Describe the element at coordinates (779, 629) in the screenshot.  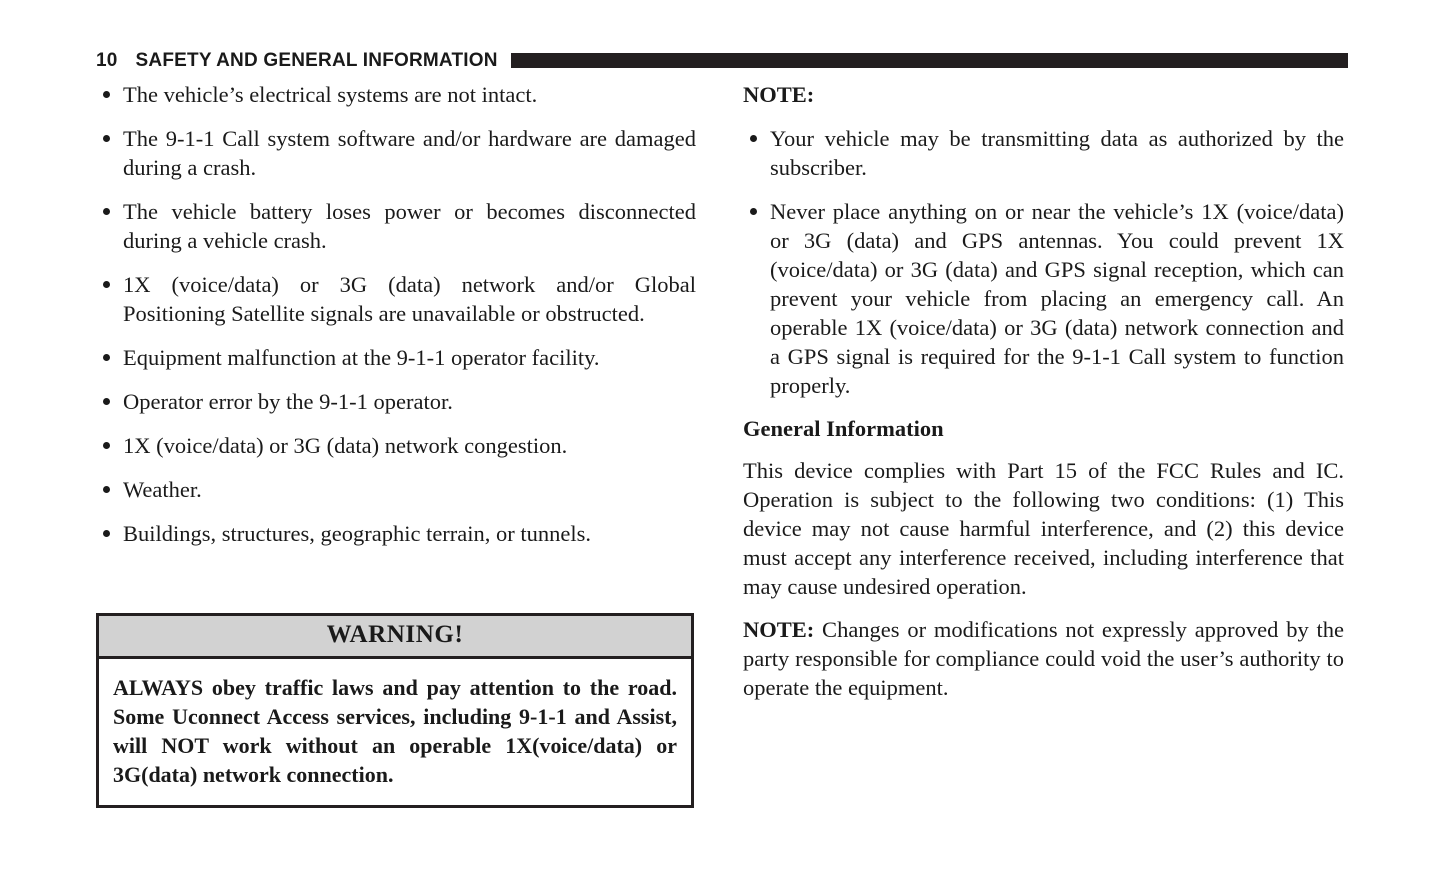
I see `note-label: NOTE:` at that location.